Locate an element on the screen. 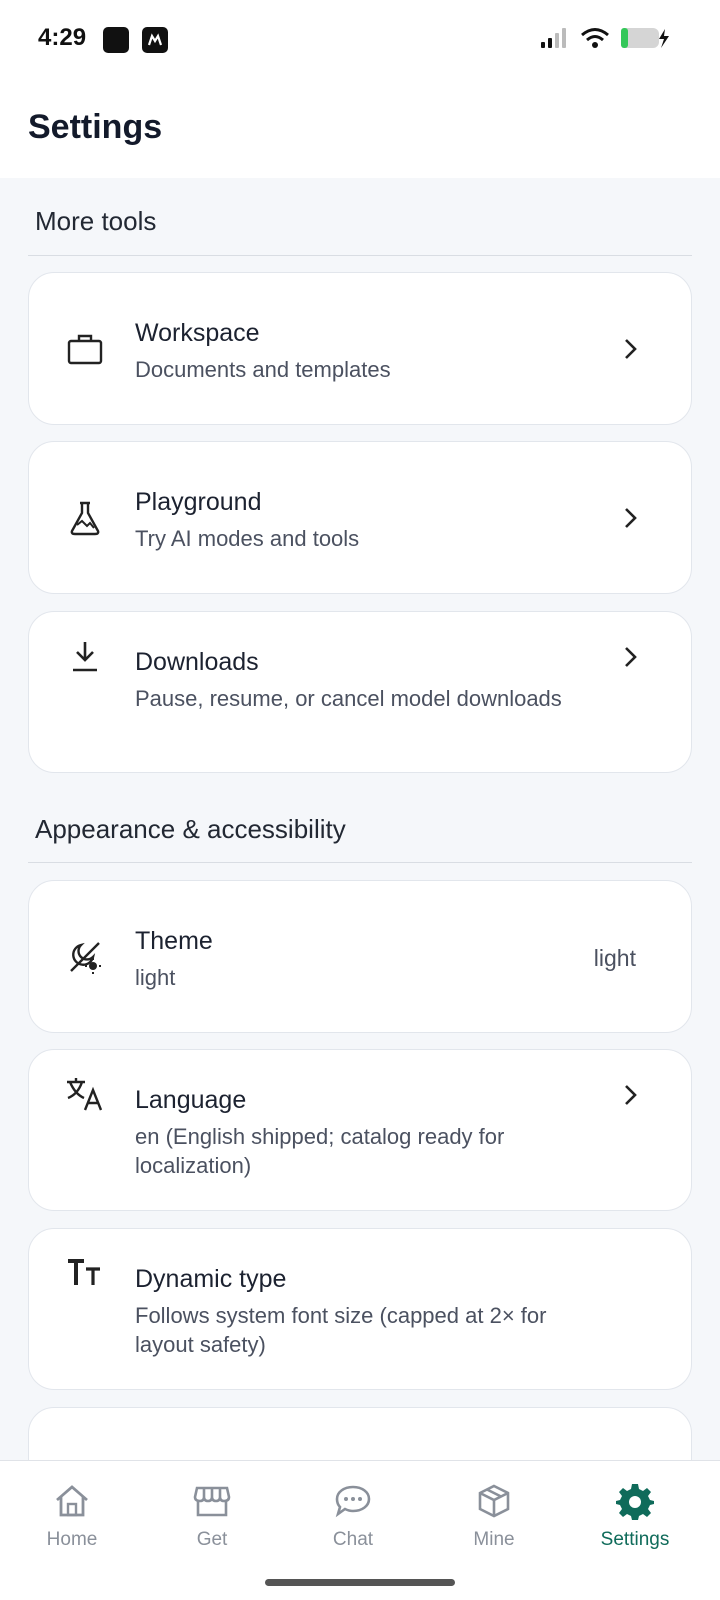 The width and height of the screenshot is (720, 1600). downloads-title: Downloads is located at coordinates (197, 662).